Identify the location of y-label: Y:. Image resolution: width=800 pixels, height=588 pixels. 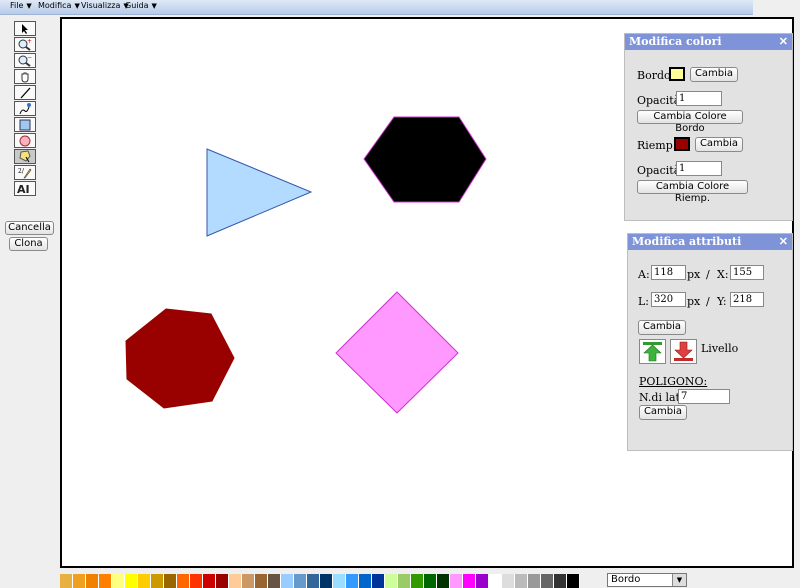
(722, 301).